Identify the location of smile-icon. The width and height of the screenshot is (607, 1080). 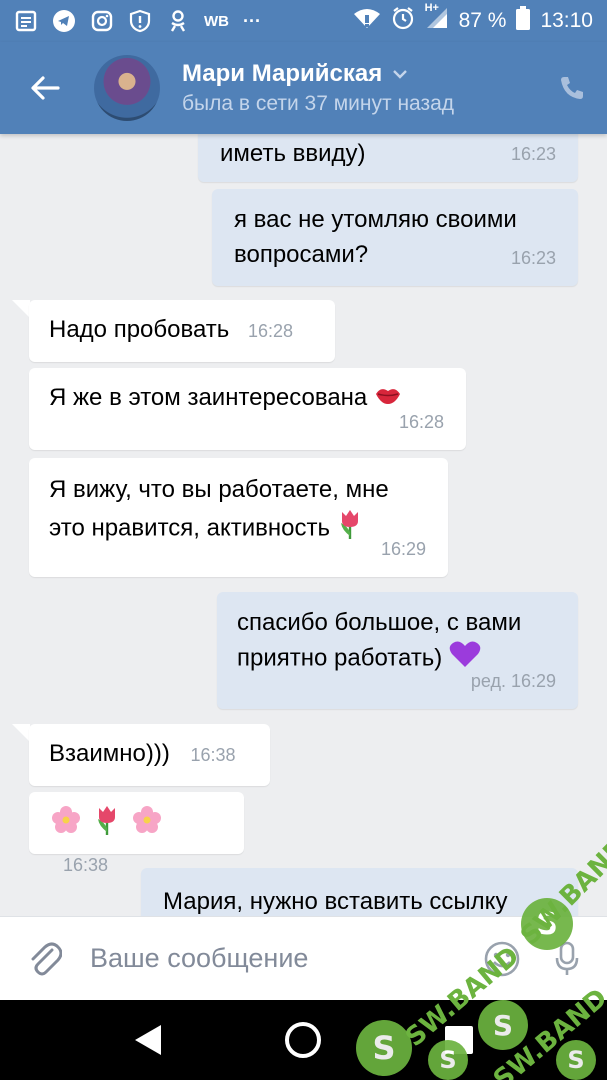
(502, 958).